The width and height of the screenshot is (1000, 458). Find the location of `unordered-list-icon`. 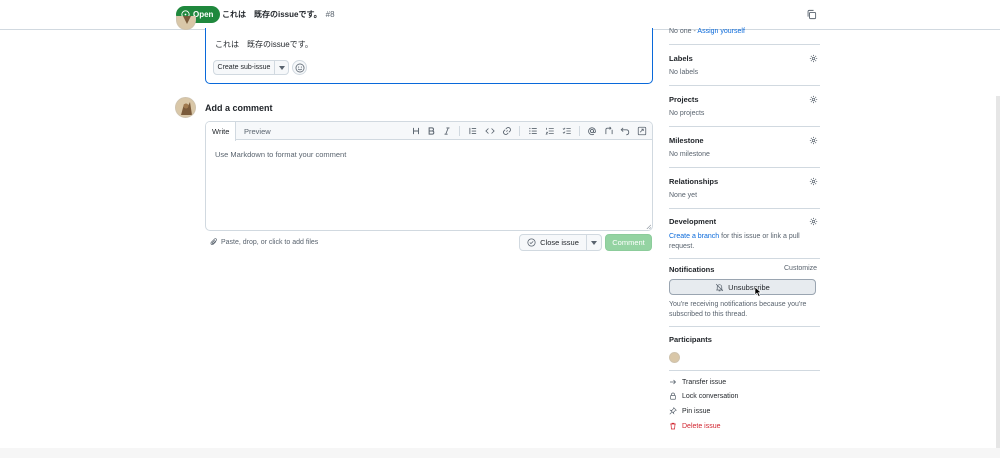

unordered-list-icon is located at coordinates (533, 131).